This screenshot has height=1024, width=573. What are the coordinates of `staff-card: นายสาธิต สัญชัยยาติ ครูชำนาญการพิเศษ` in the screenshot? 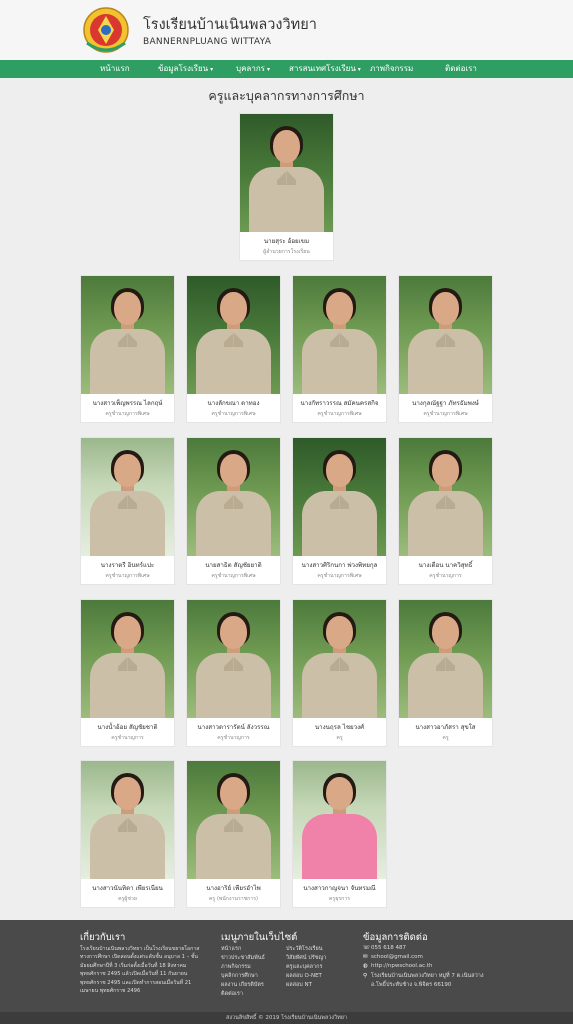 It's located at (233, 511).